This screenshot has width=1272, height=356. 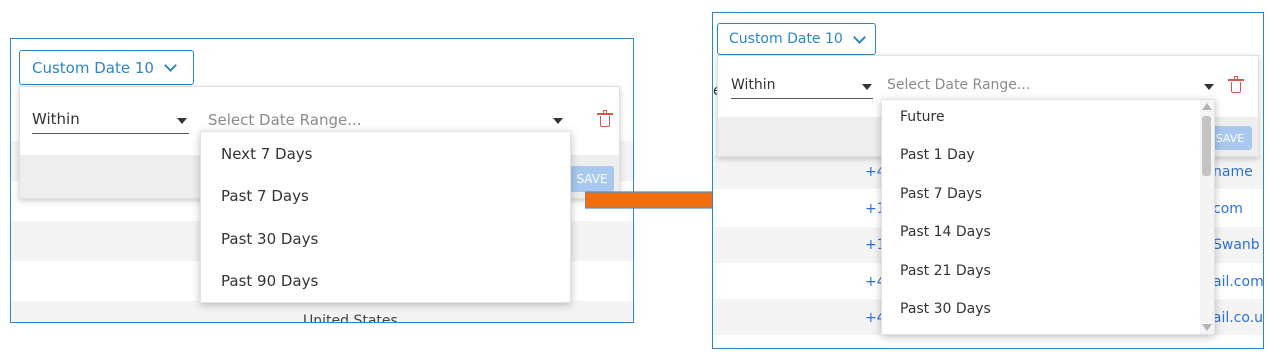 What do you see at coordinates (385, 154) in the screenshot?
I see `menu-item-next-7-days: Next 7 Days` at bounding box center [385, 154].